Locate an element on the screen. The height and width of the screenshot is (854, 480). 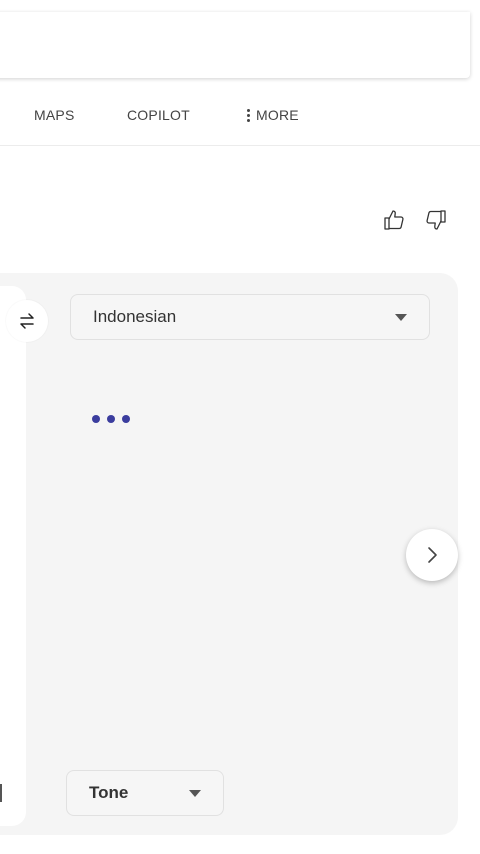
tone-label: Tone is located at coordinates (109, 792).